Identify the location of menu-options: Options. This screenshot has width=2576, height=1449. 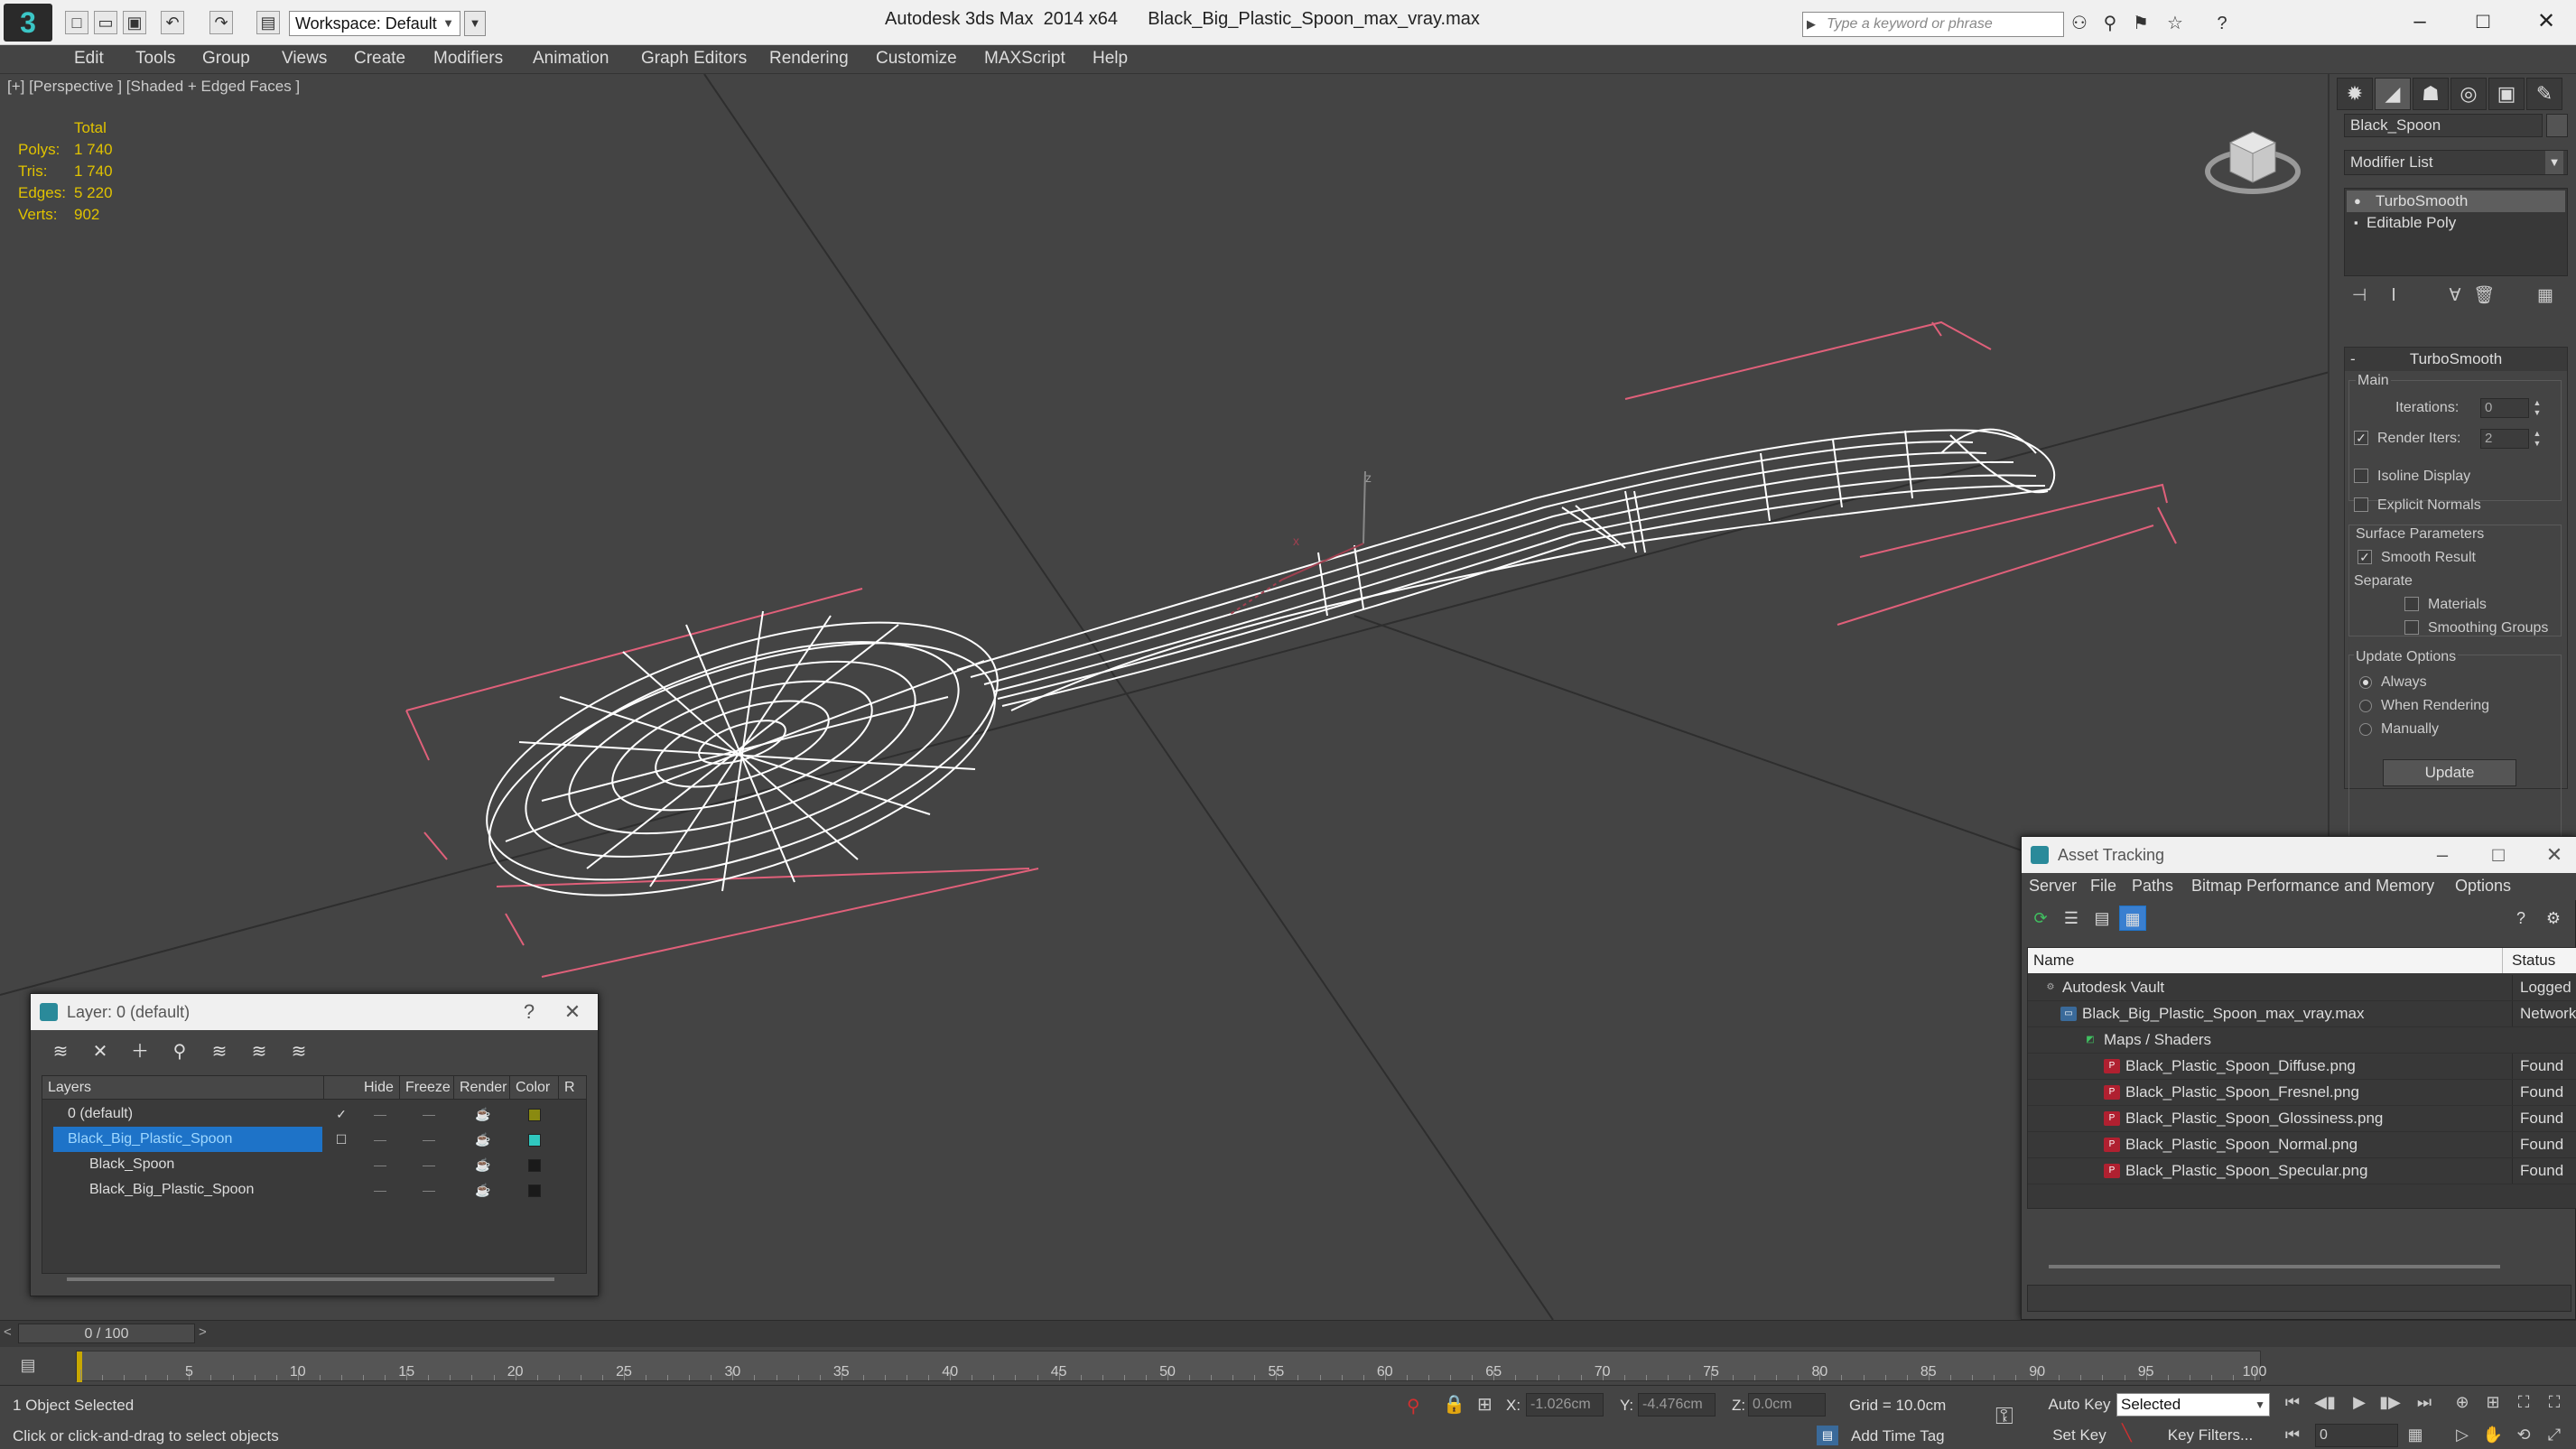
(2483, 886).